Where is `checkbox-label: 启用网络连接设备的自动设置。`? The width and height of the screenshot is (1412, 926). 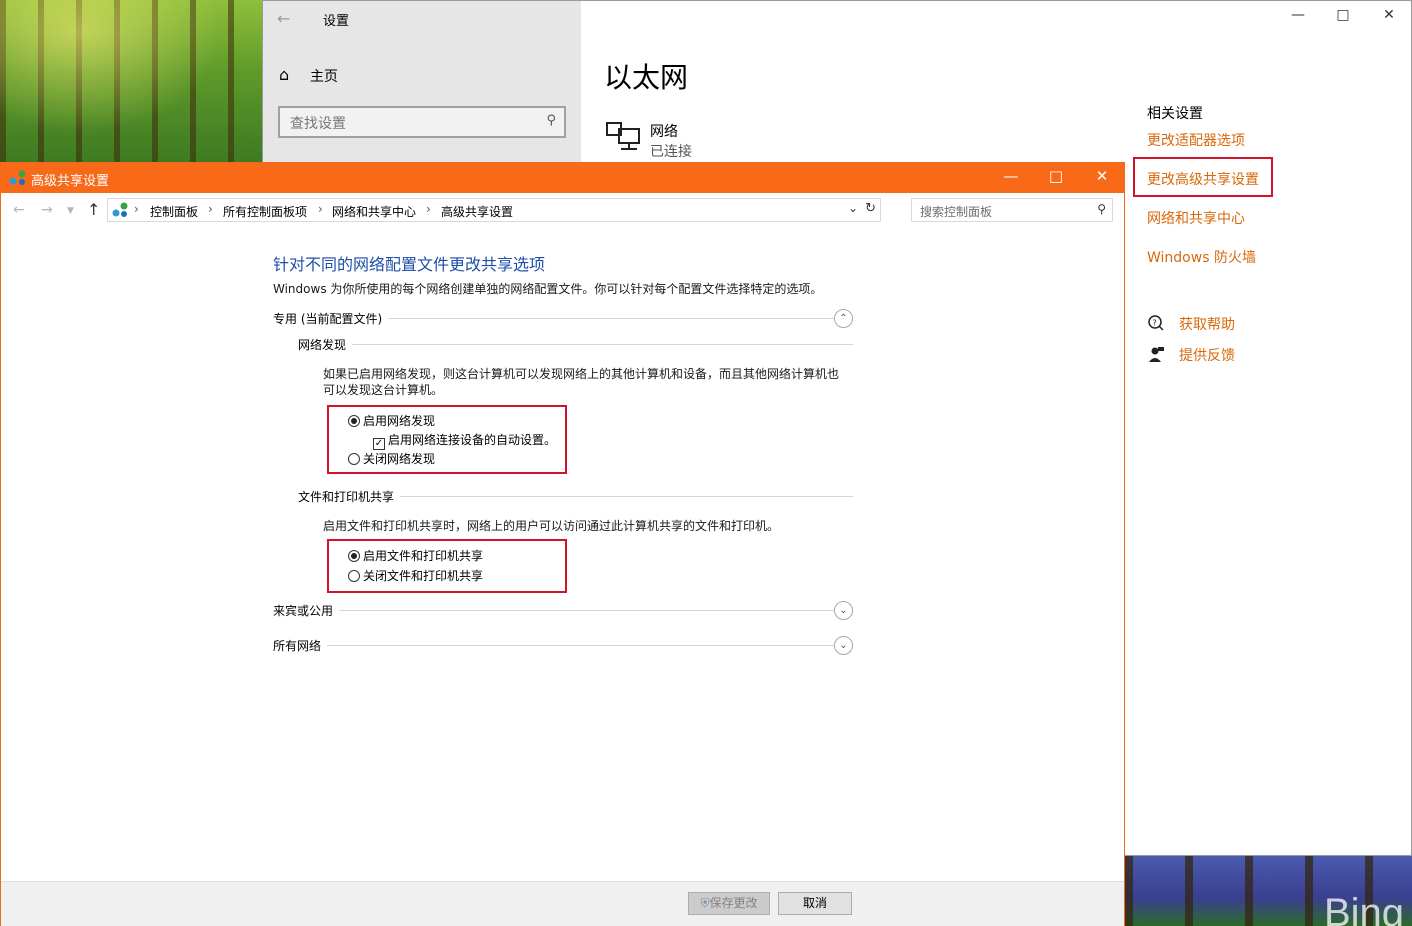 checkbox-label: 启用网络连接设备的自动设置。 is located at coordinates (472, 440).